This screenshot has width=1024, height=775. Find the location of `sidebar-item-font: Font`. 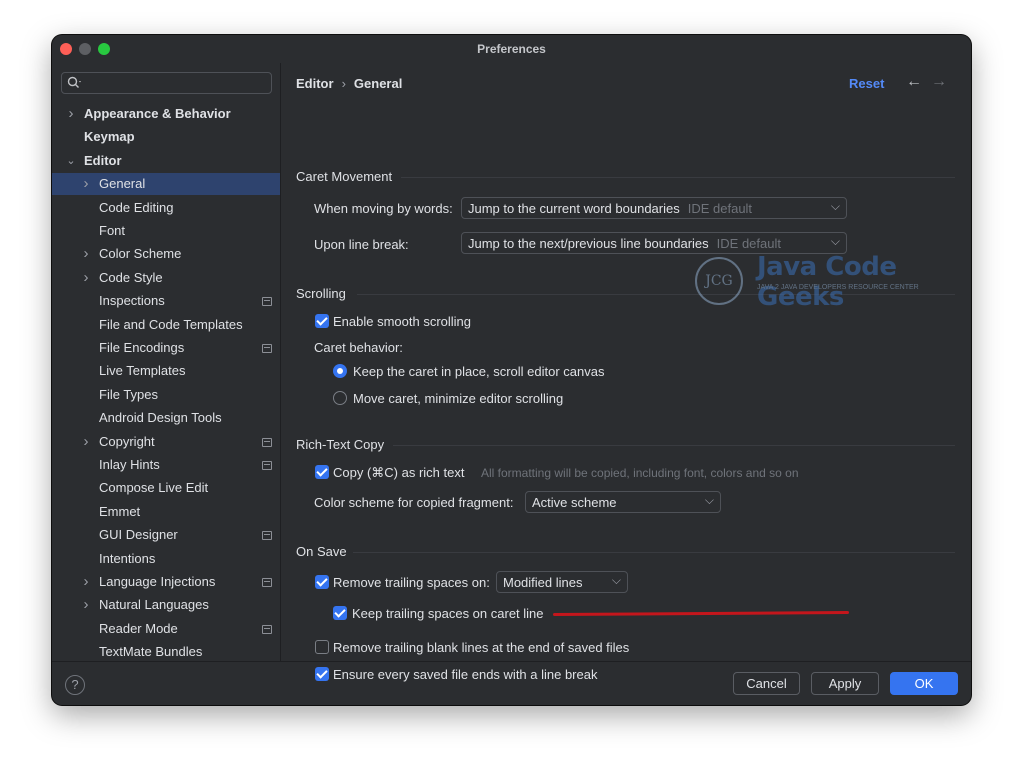

sidebar-item-font: Font is located at coordinates (166, 231).